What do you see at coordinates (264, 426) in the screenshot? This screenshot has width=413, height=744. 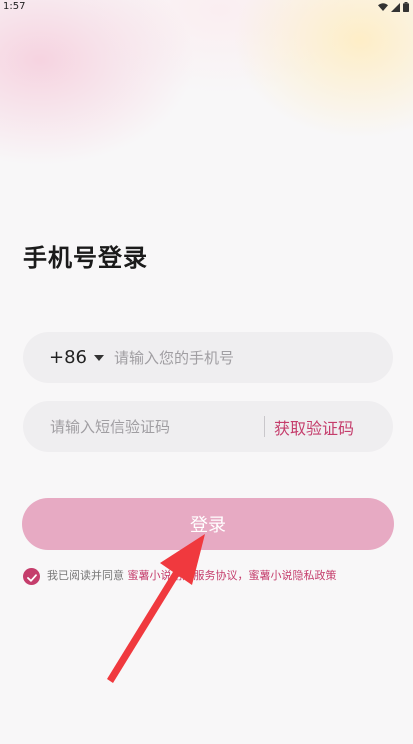 I see `field-divider` at bounding box center [264, 426].